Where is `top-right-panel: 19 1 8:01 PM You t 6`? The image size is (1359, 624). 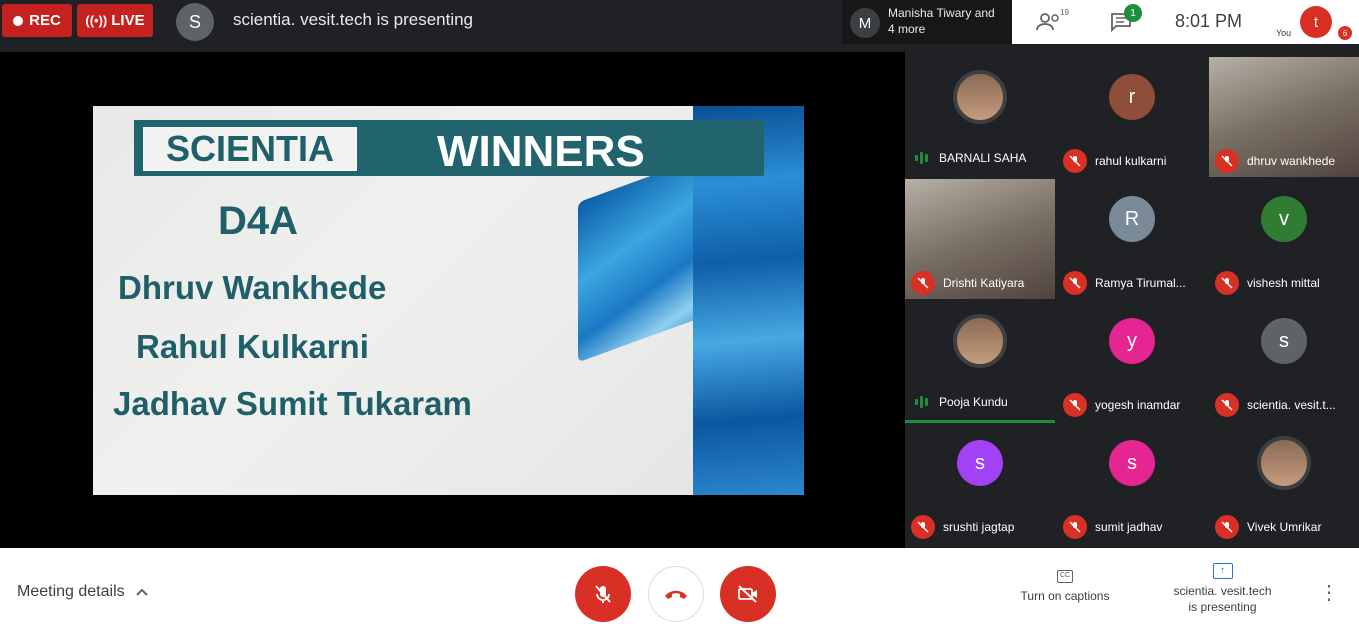
top-right-panel: 19 1 8:01 PM You t 6 is located at coordinates (1185, 22).